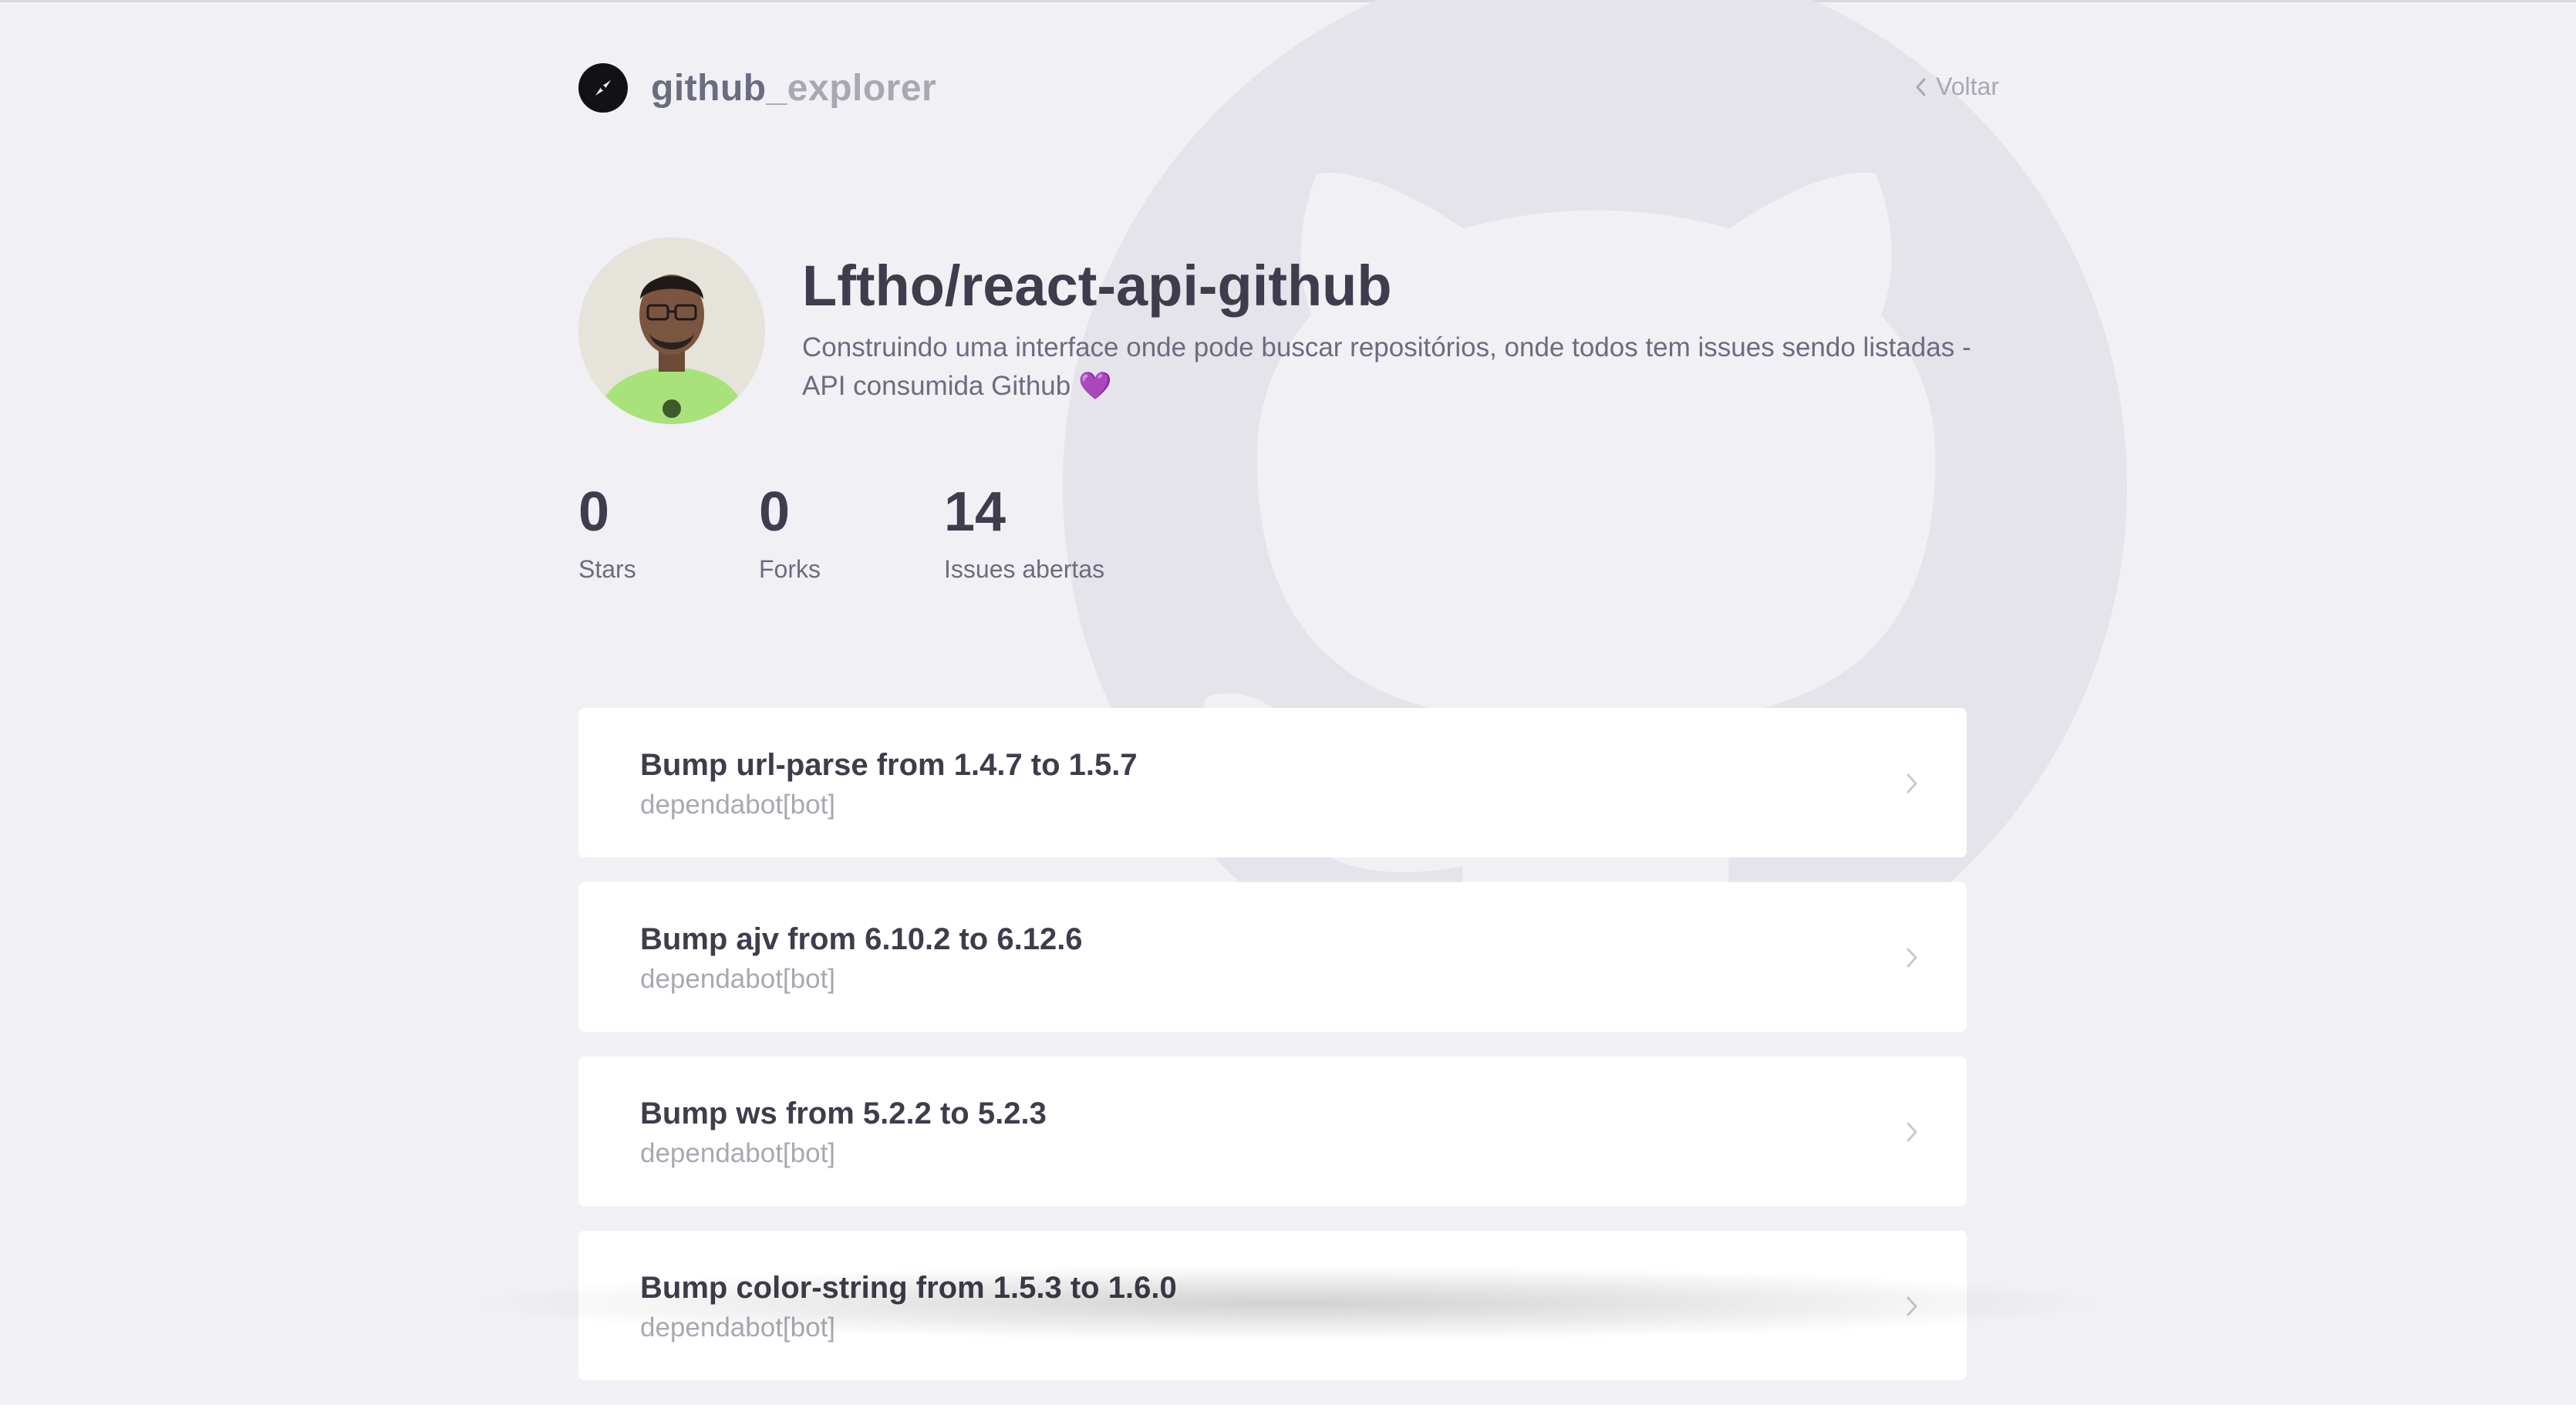  I want to click on stat-open-issues: 14 Issues abertas, so click(1024, 534).